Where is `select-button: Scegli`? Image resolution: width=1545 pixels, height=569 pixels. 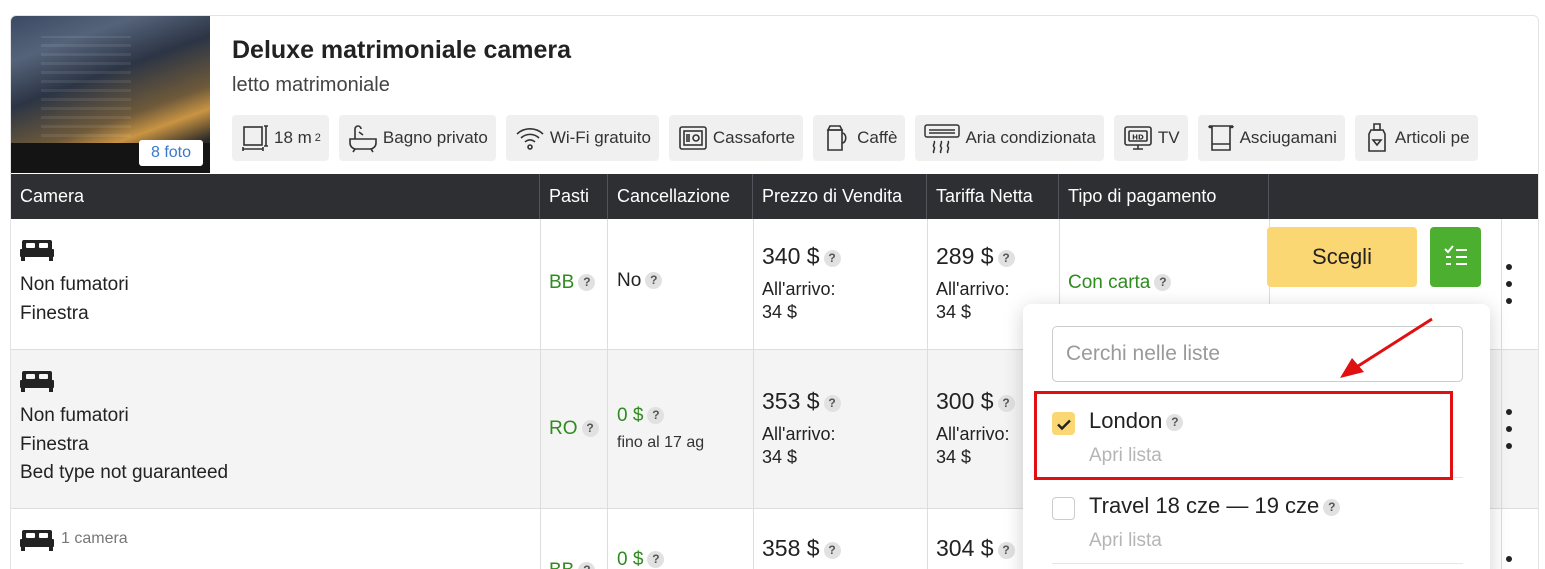 select-button: Scegli is located at coordinates (1342, 257).